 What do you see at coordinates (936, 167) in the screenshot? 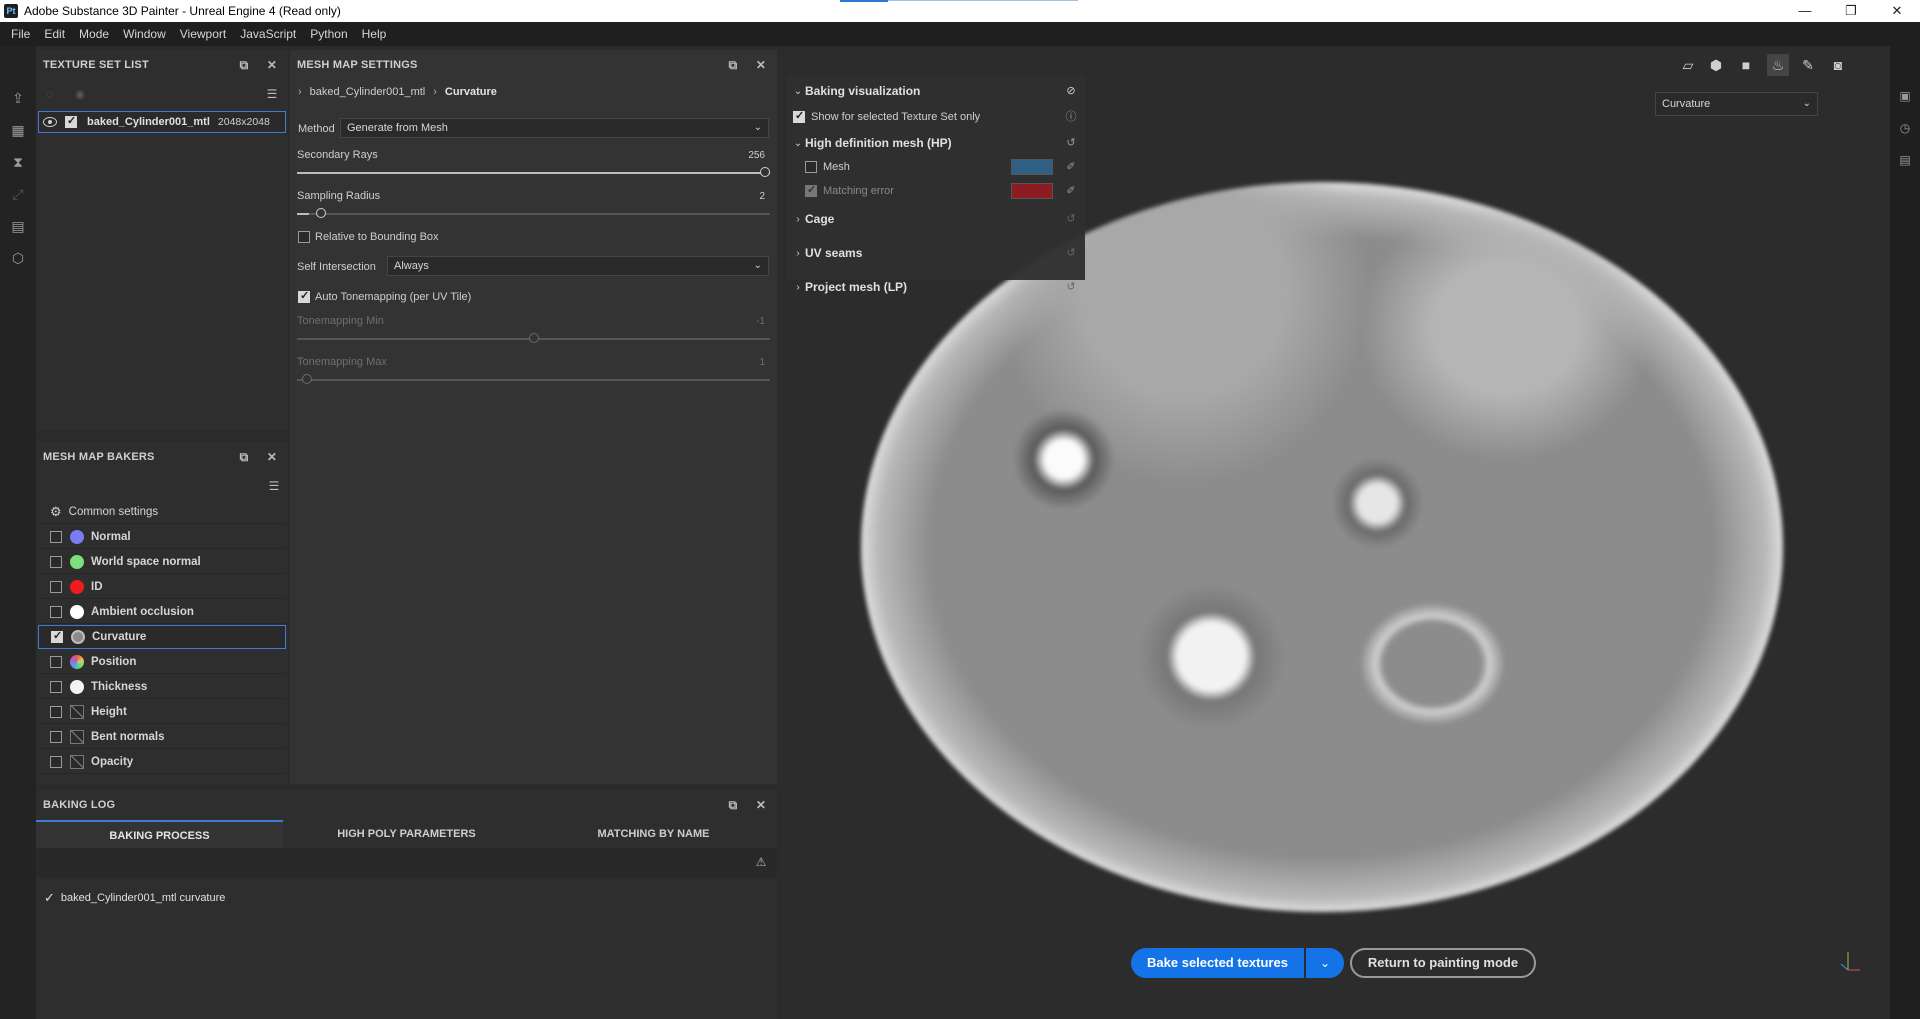
I see `mesh-row: Mesh ✐` at bounding box center [936, 167].